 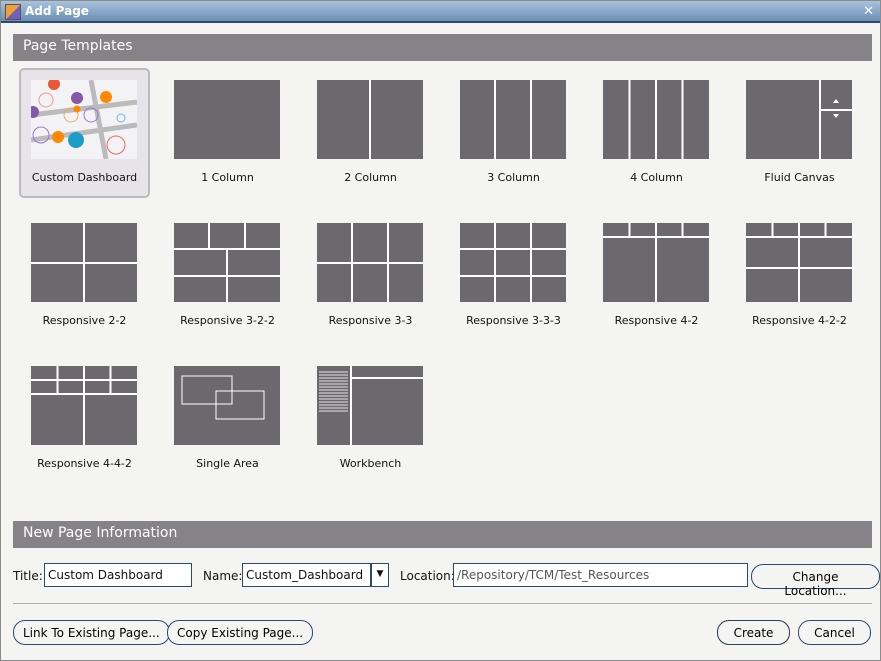 I want to click on responsive-3-3-thumbnail, so click(x=370, y=262).